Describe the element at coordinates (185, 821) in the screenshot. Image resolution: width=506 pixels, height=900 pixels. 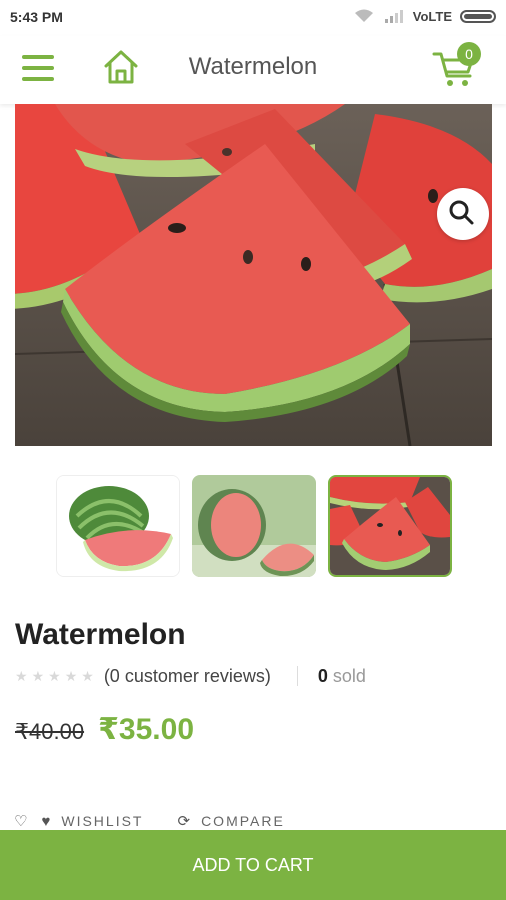
I see `refresh-icon: ⟳` at that location.